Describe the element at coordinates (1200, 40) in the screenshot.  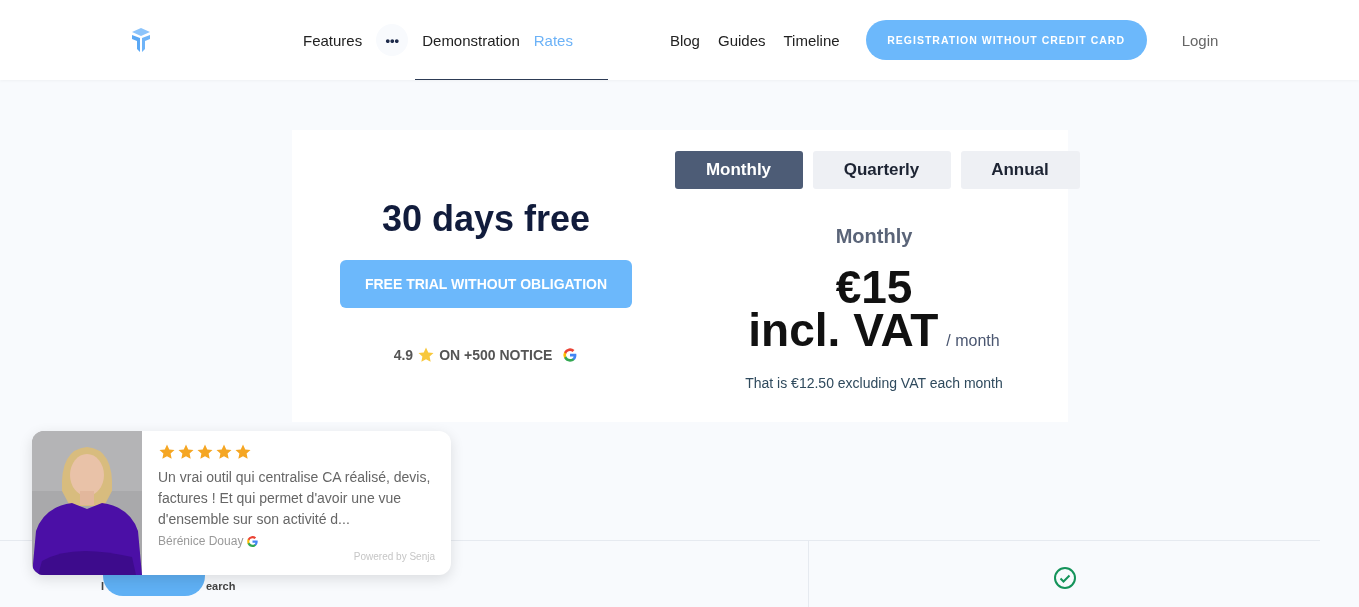
I see `login-link: Login` at that location.